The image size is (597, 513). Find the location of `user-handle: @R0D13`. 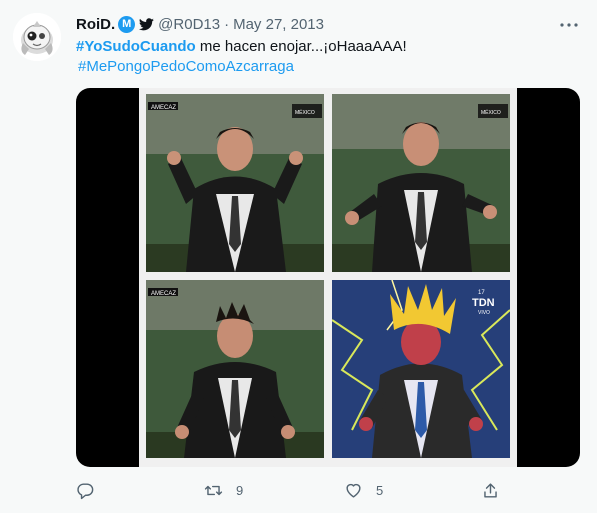

user-handle: @R0D13 is located at coordinates (189, 24).